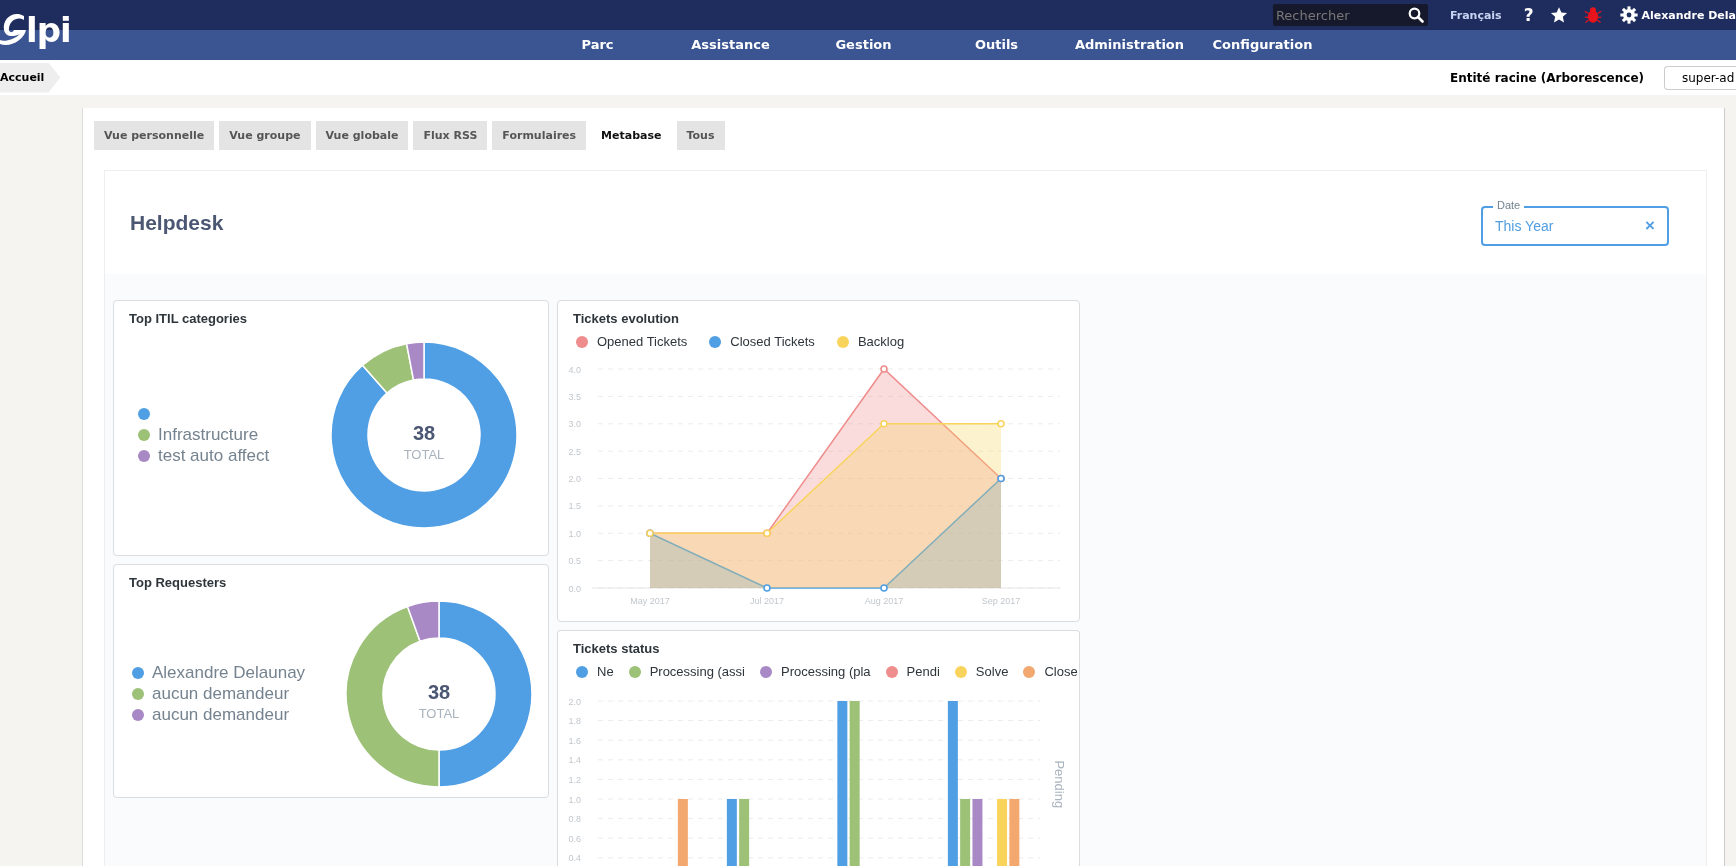 The image size is (1736, 866). I want to click on bug-icon, so click(1592, 15).